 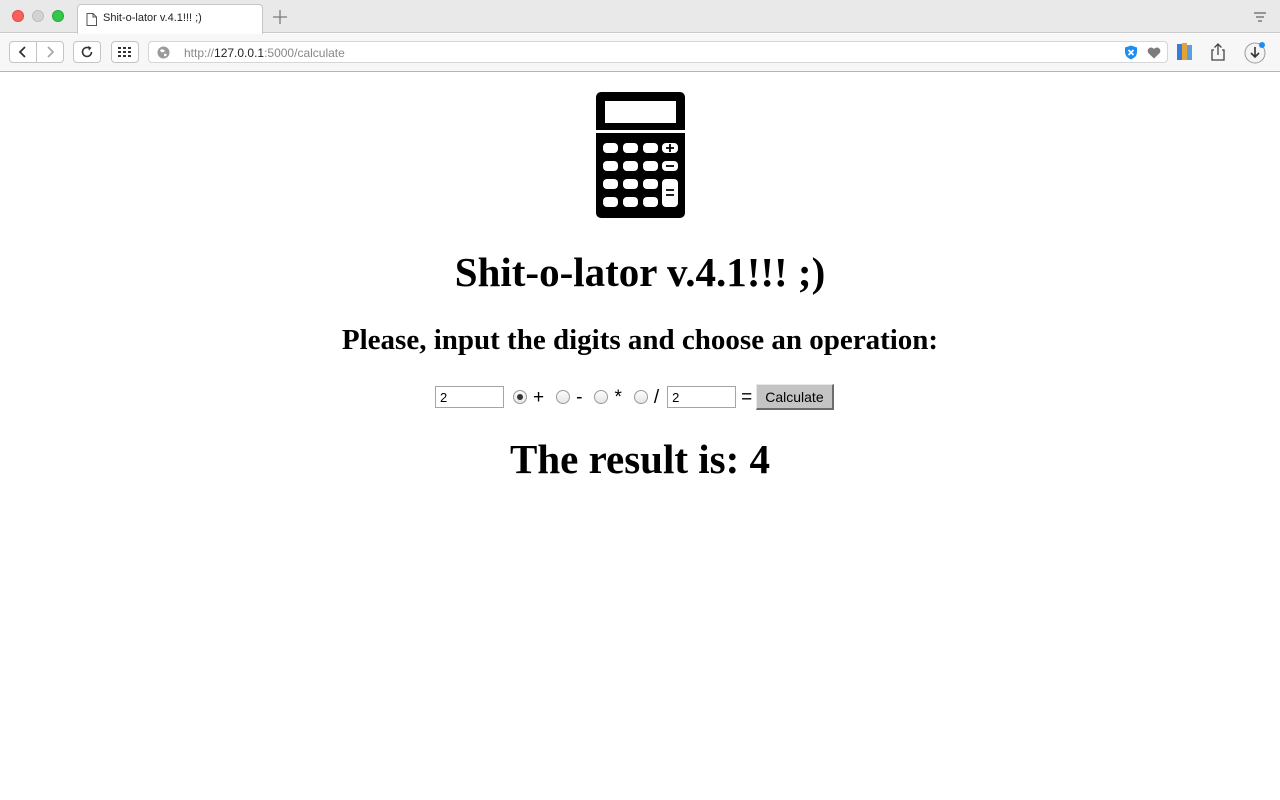 I want to click on books-icon, so click(x=1185, y=51).